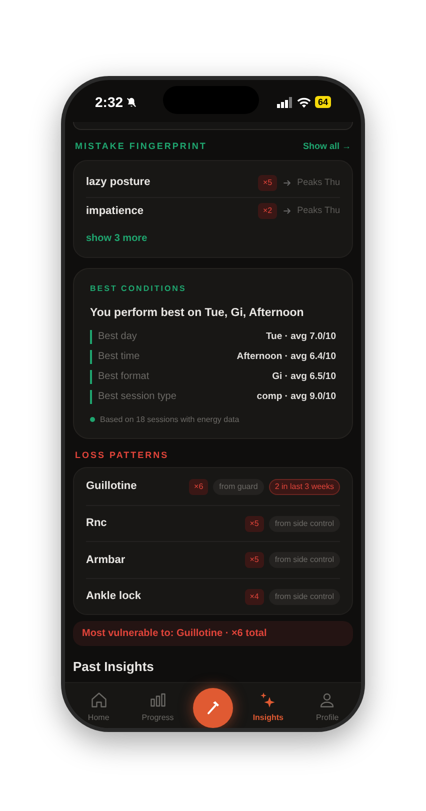 The height and width of the screenshot is (811, 426). What do you see at coordinates (122, 455) in the screenshot?
I see `section-title: LOSS PATTERNS` at bounding box center [122, 455].